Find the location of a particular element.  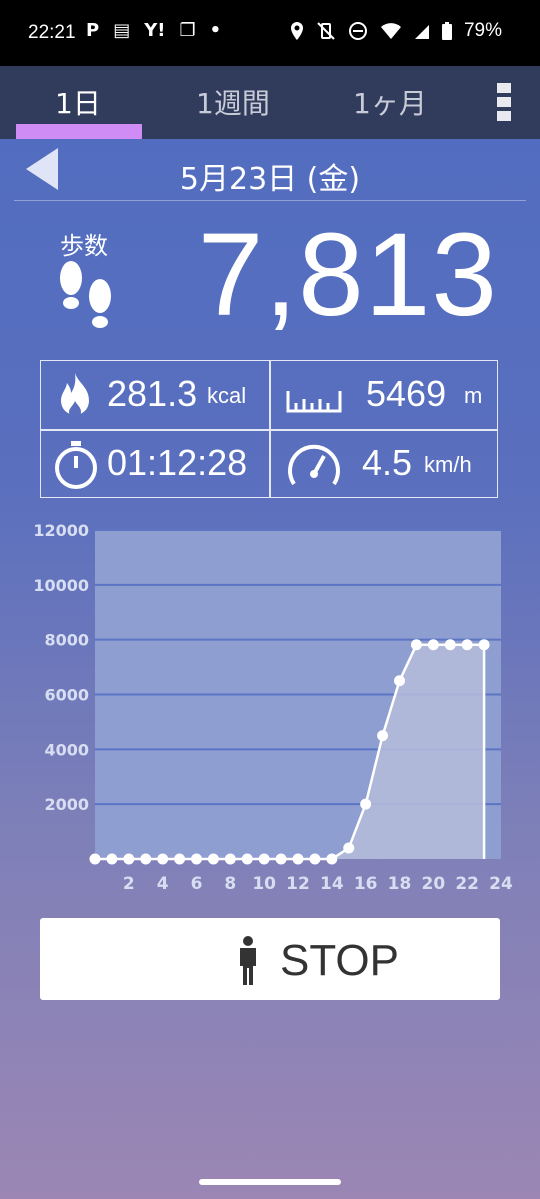

yahoo-icon: Y! is located at coordinates (155, 30).